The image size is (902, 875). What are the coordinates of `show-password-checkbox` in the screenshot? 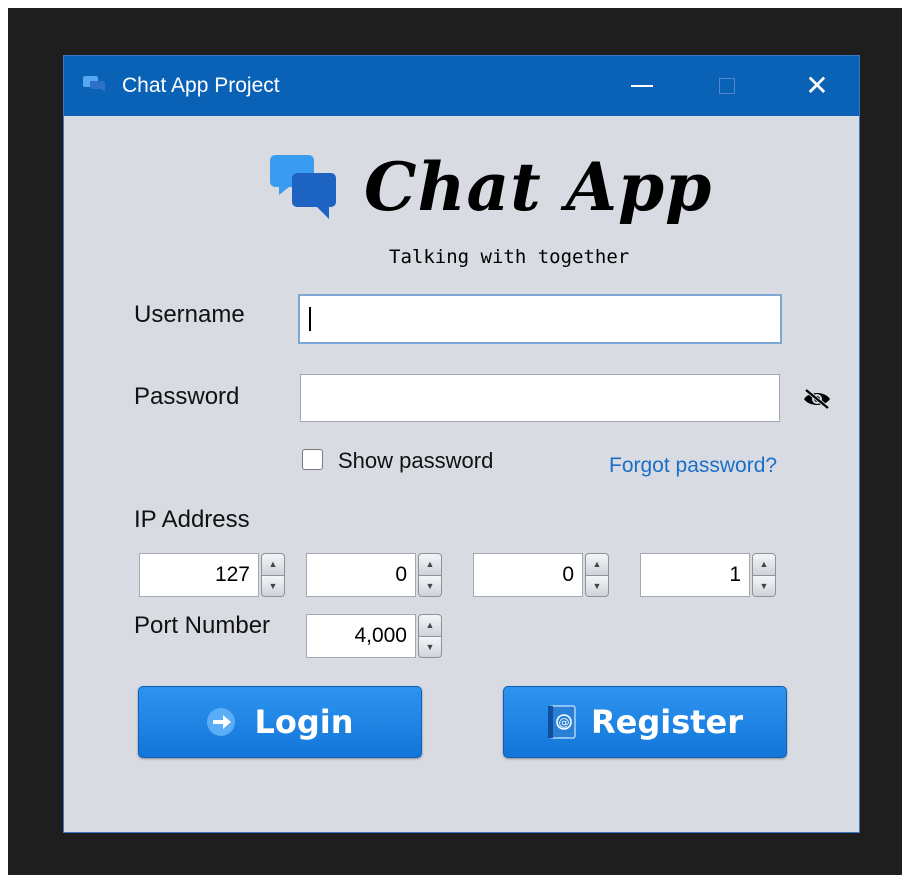 It's located at (312, 459).